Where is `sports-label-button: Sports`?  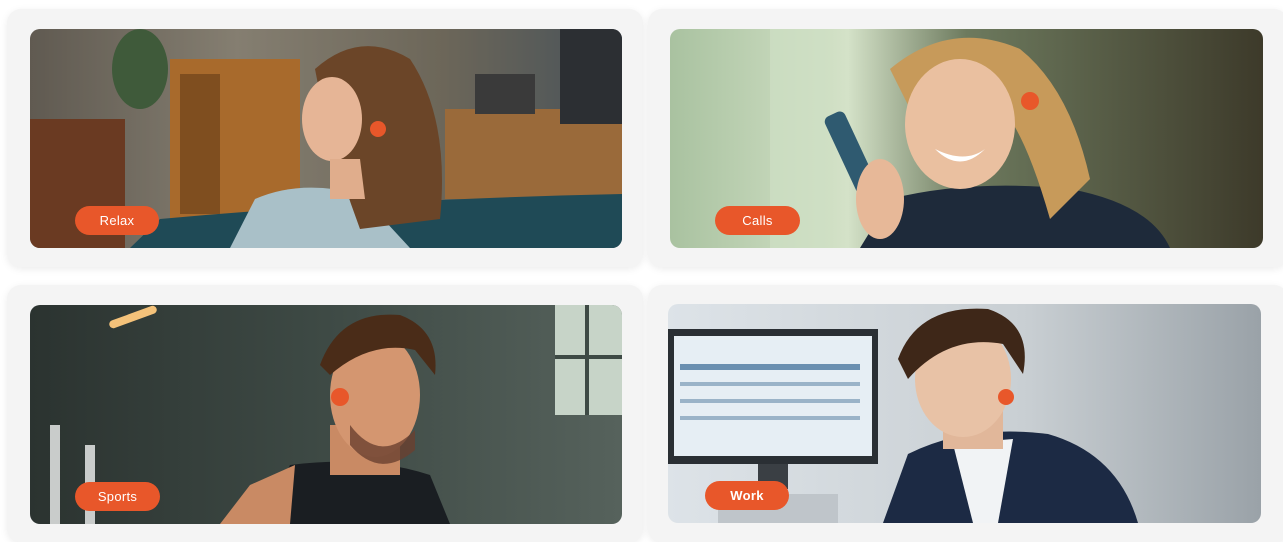 sports-label-button: Sports is located at coordinates (117, 496).